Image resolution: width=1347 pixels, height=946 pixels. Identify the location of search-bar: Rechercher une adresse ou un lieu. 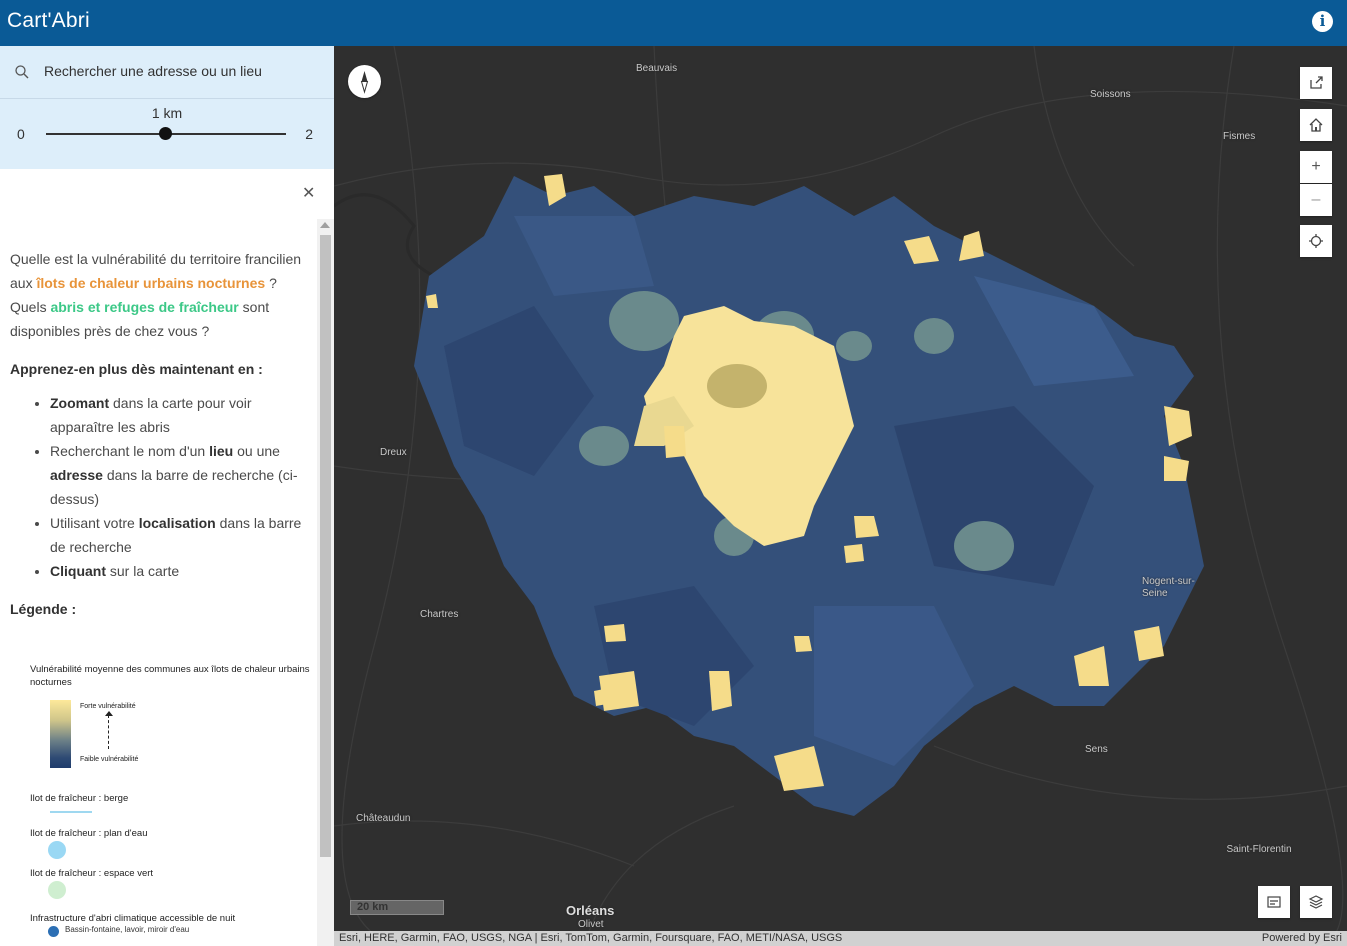
(167, 72).